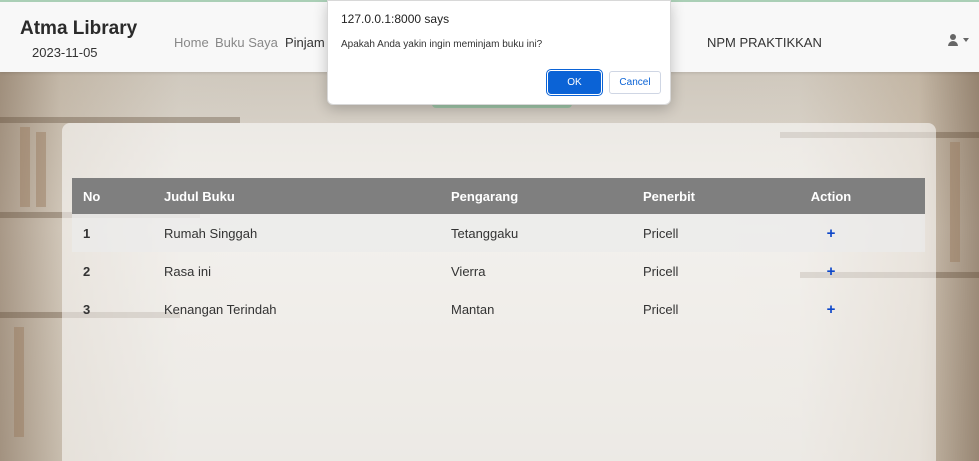 This screenshot has height=461, width=979. I want to click on nav-link-home: Home, so click(191, 42).